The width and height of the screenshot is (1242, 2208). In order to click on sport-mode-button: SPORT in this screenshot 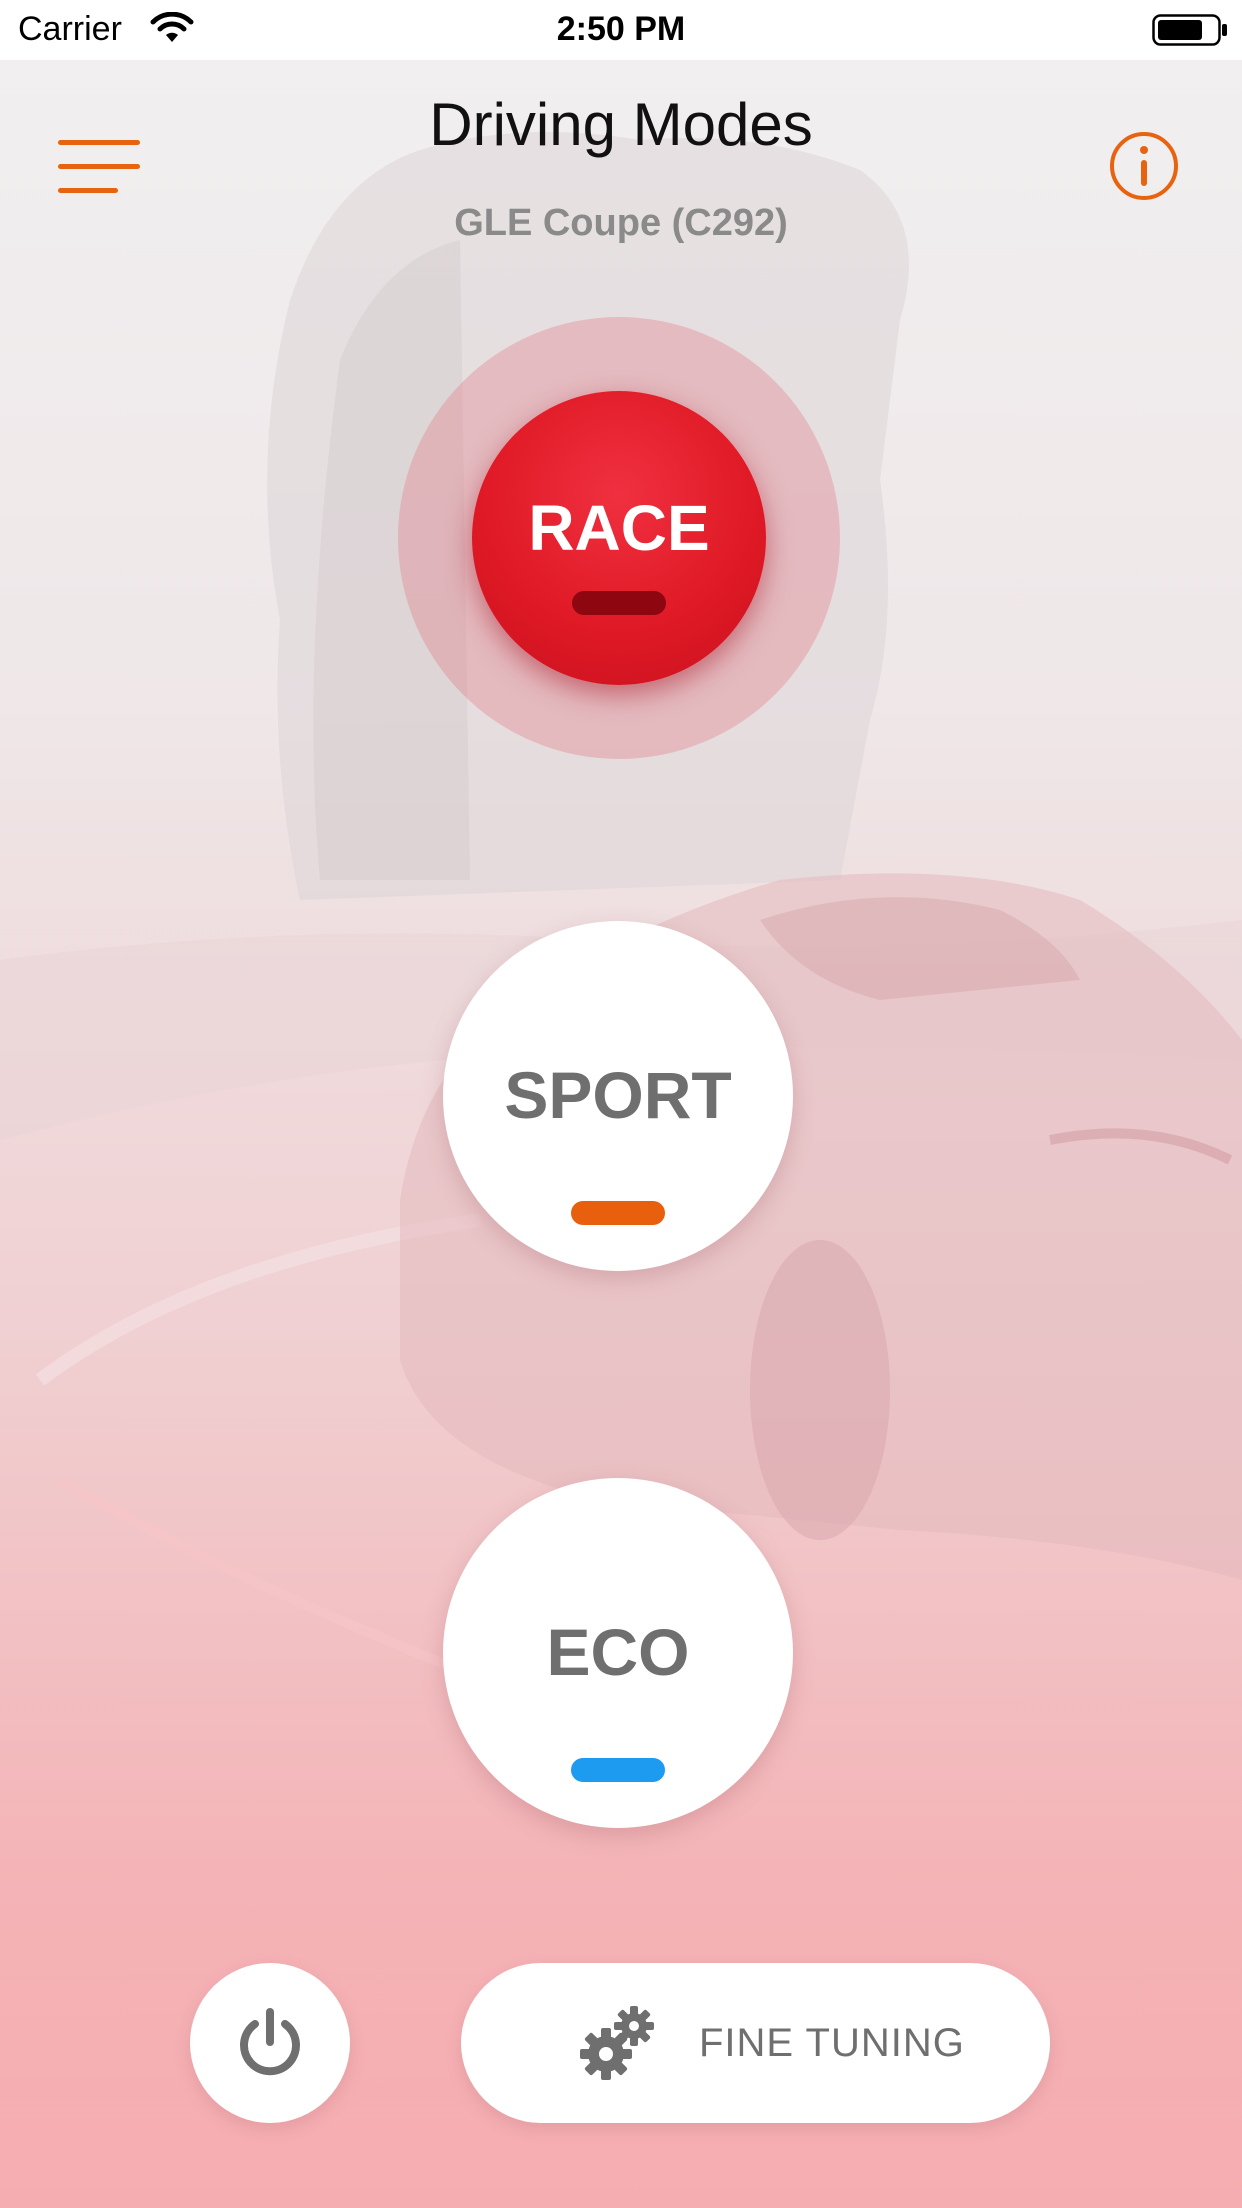, I will do `click(618, 1096)`.